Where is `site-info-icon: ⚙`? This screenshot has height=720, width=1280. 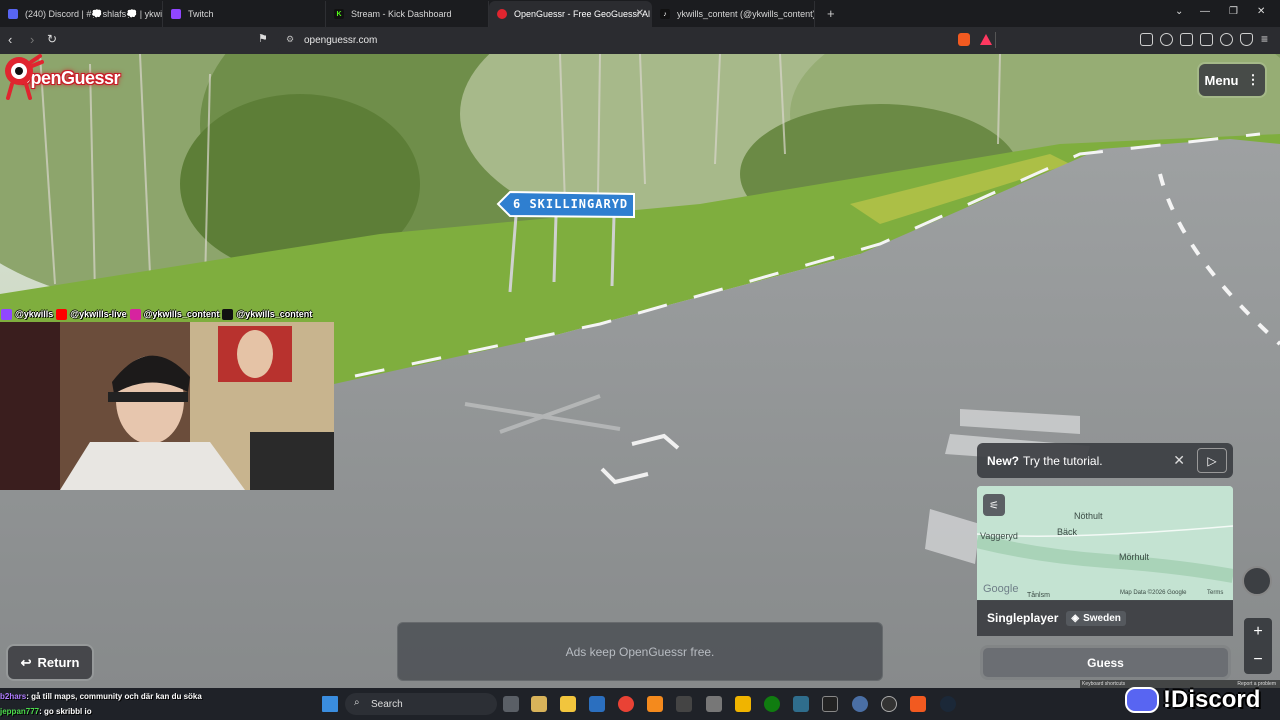 site-info-icon: ⚙ is located at coordinates (290, 39).